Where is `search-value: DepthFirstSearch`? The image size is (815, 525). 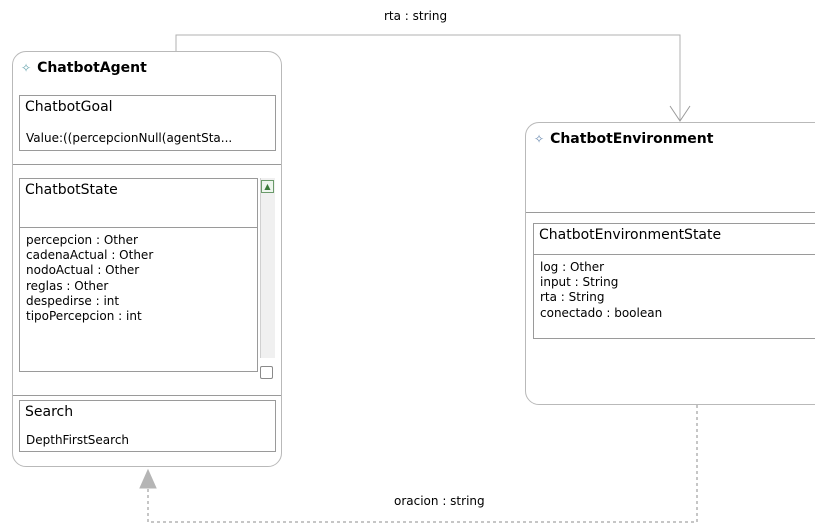 search-value: DepthFirstSearch is located at coordinates (78, 440).